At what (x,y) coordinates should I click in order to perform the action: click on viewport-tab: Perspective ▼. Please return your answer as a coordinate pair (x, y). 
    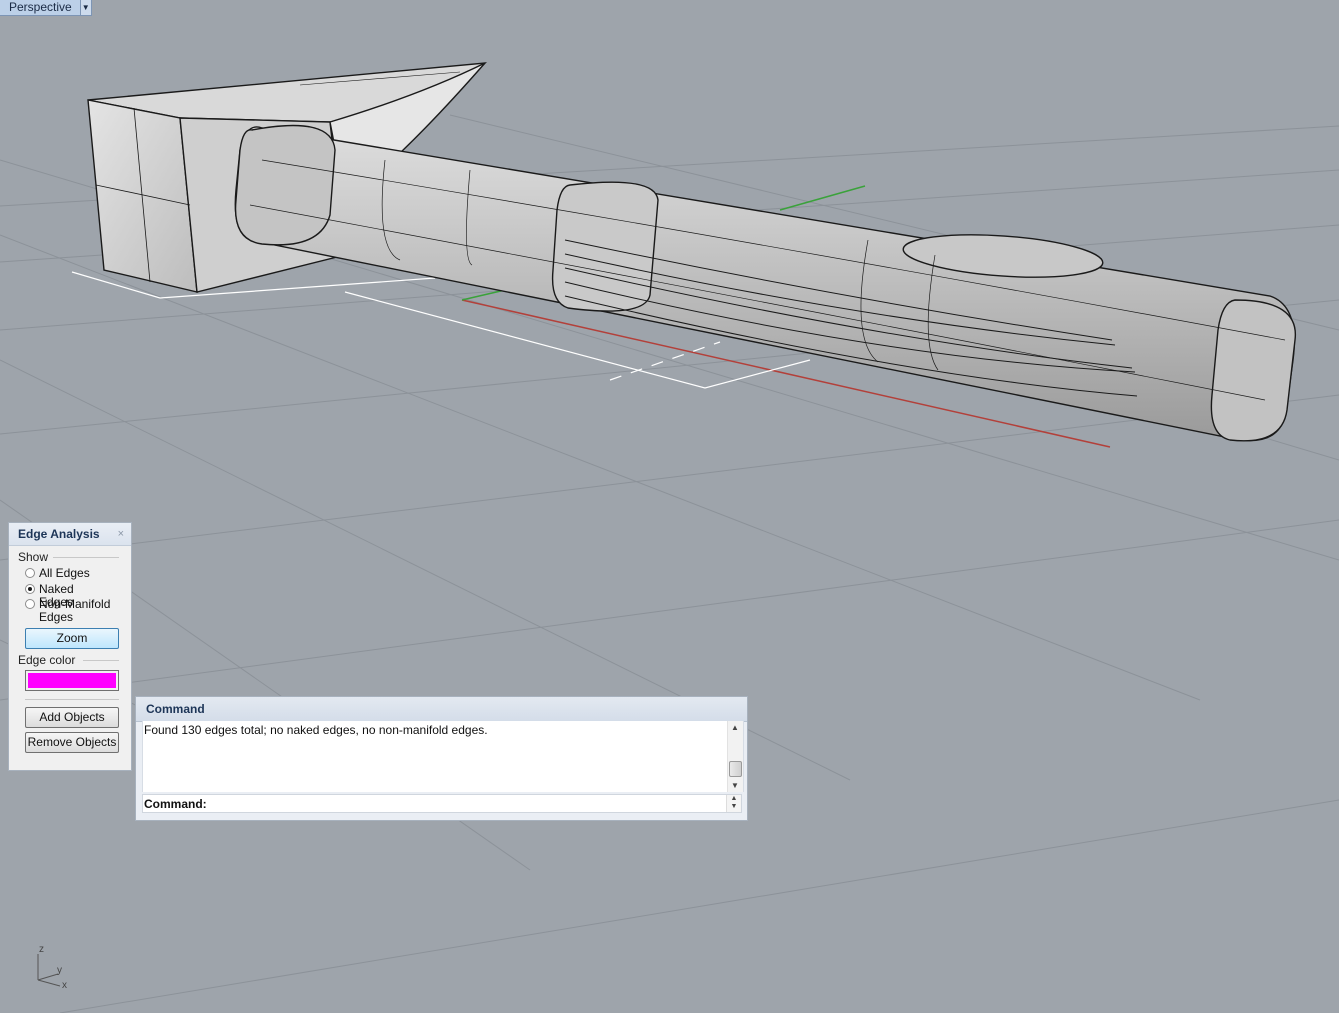
    Looking at the image, I should click on (46, 8).